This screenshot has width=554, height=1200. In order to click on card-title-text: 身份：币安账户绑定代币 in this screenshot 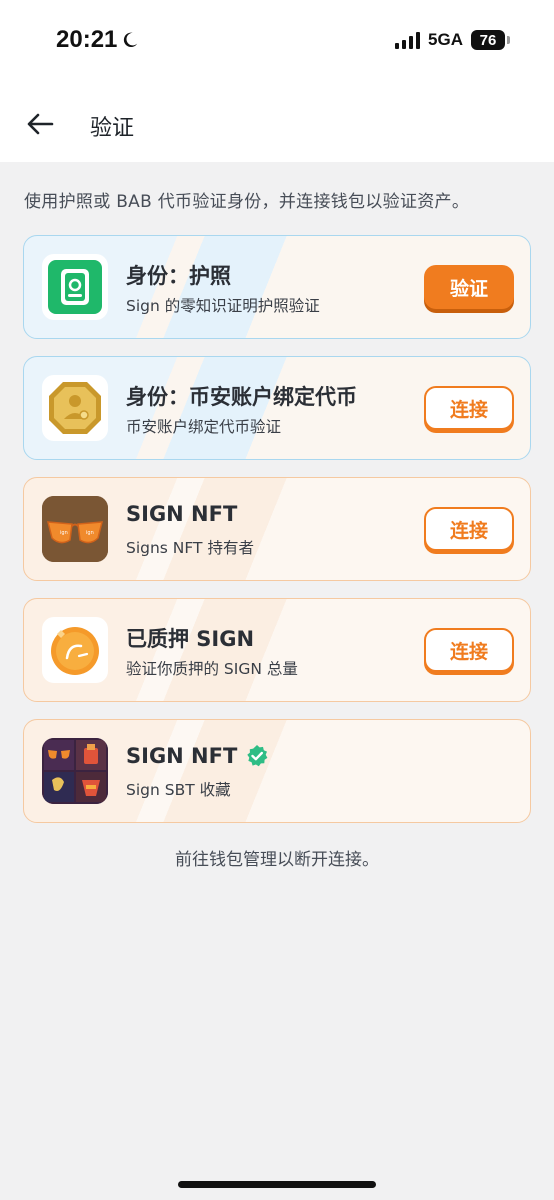, I will do `click(241, 397)`.